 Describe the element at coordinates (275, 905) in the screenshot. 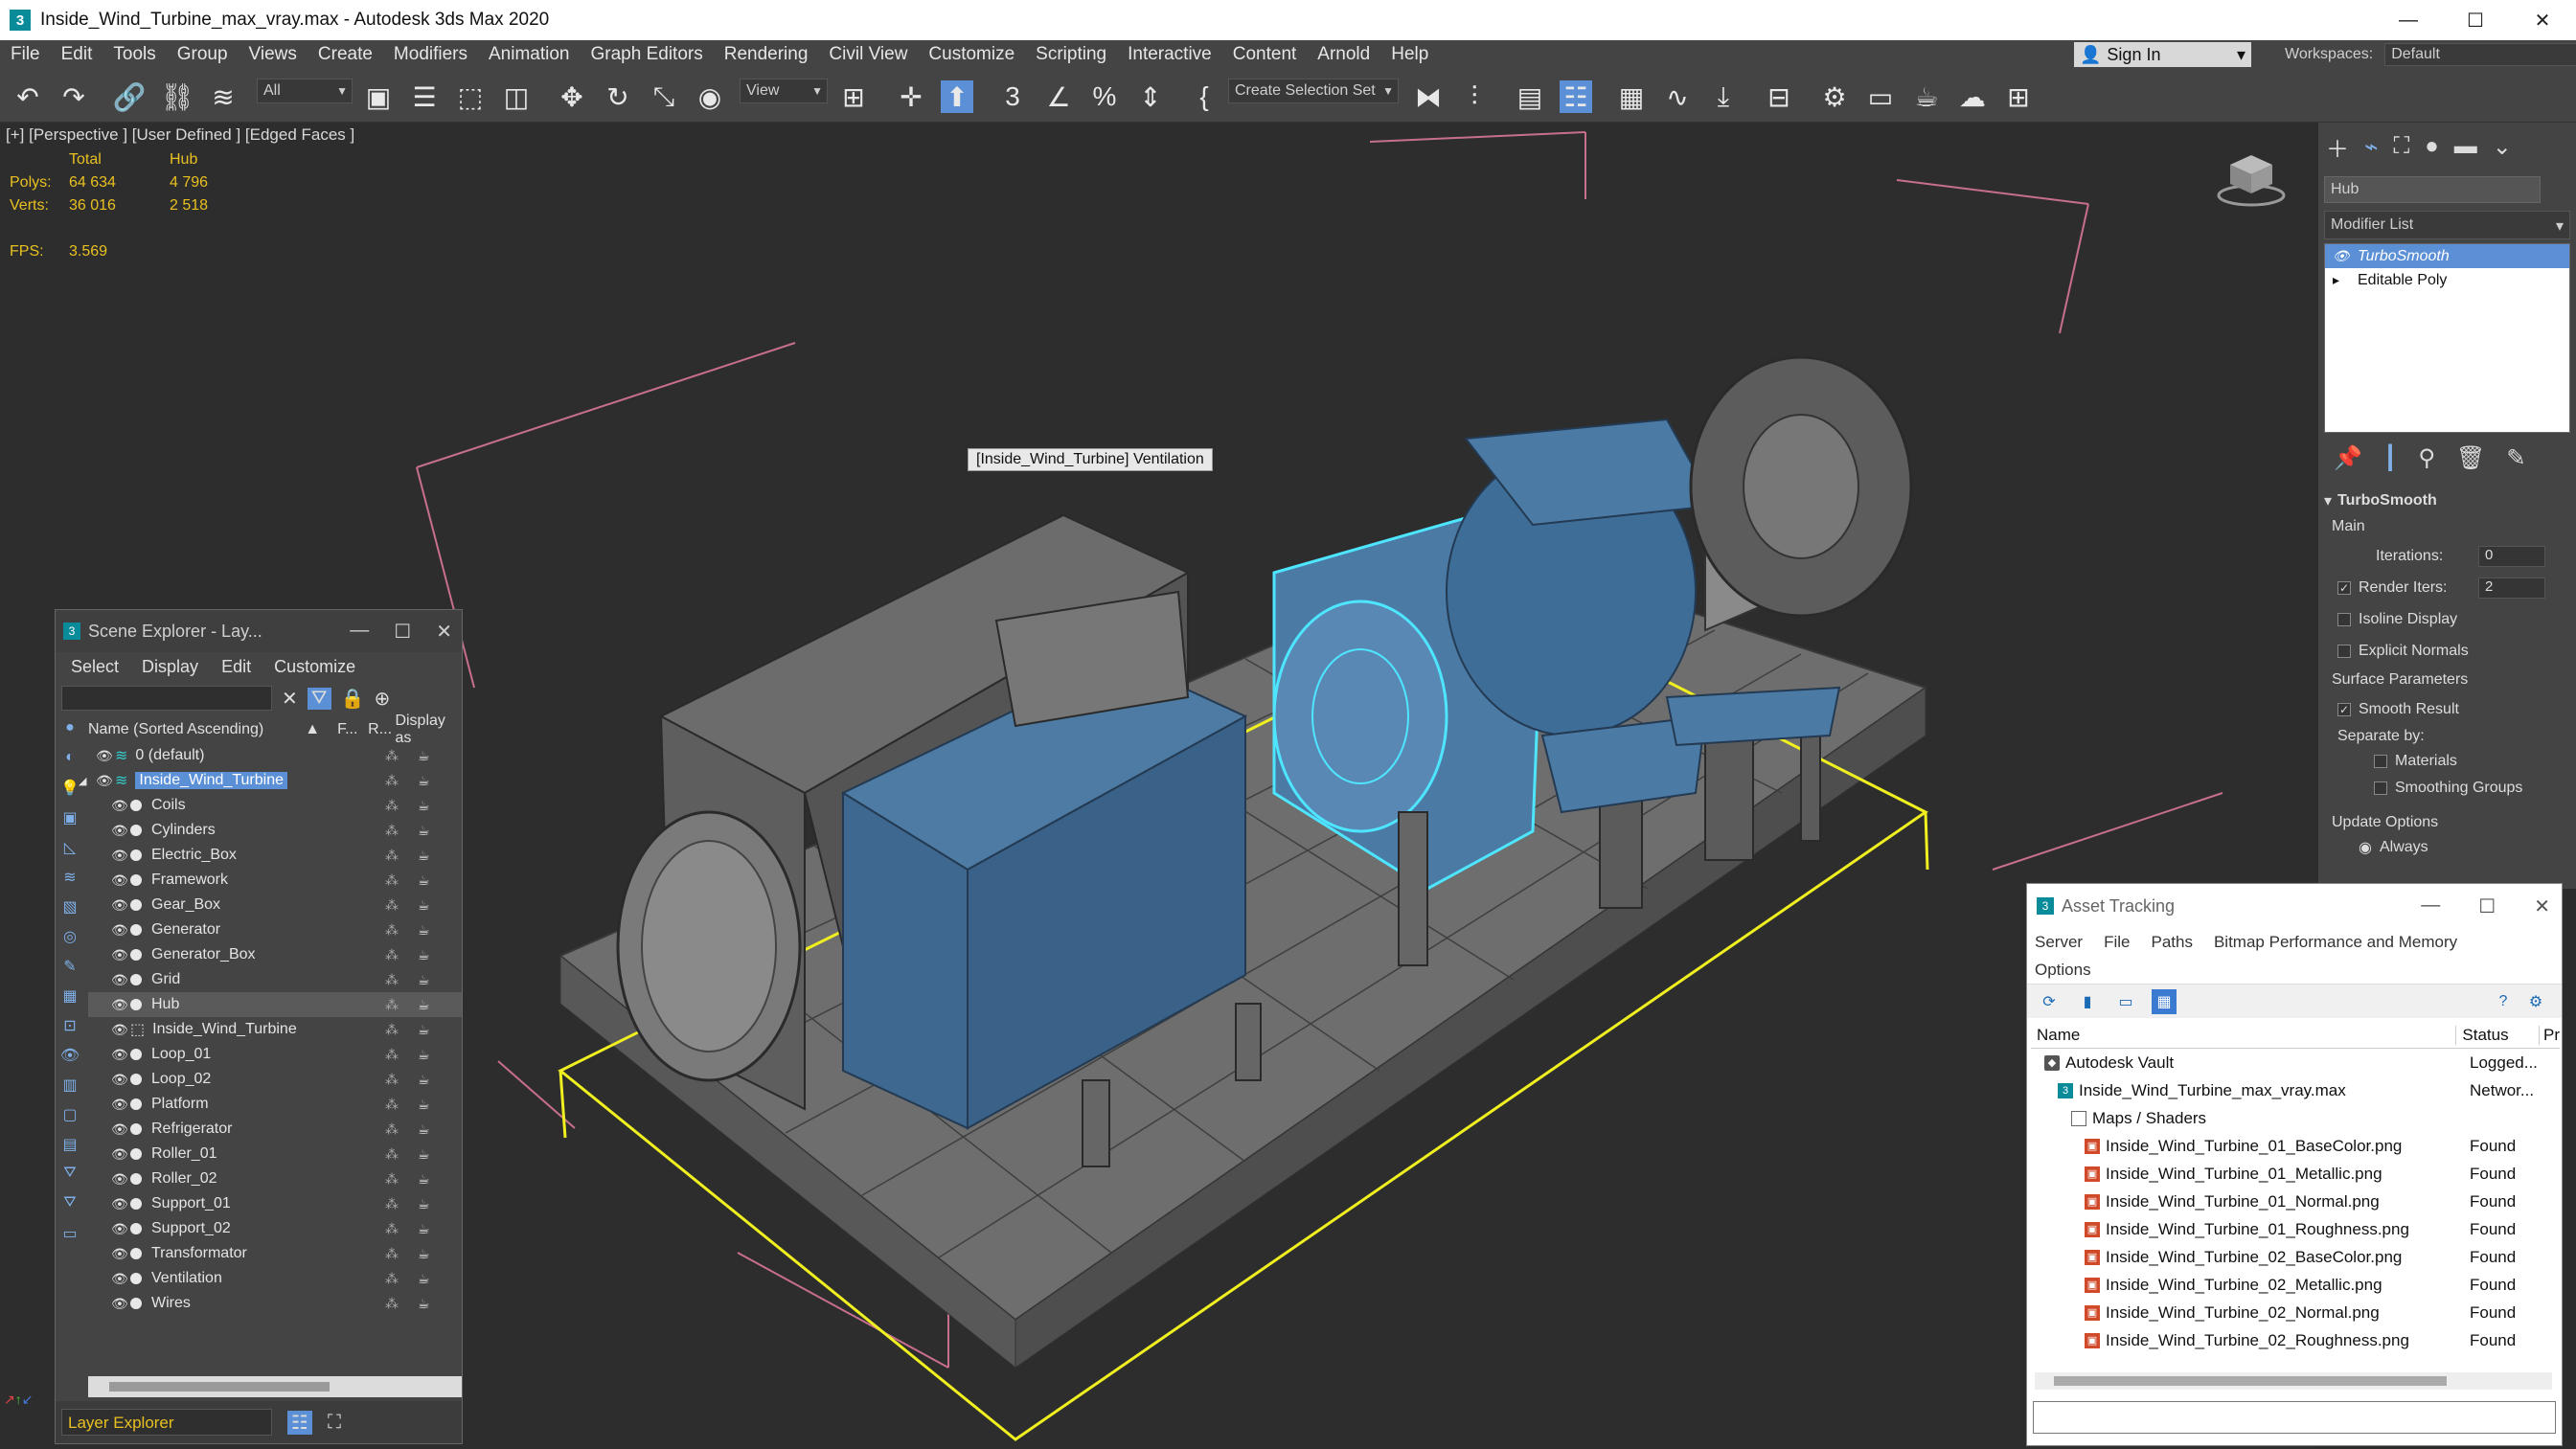

I see `scene-tree-row: 👁 Gear_Box ⁂ ☕` at that location.